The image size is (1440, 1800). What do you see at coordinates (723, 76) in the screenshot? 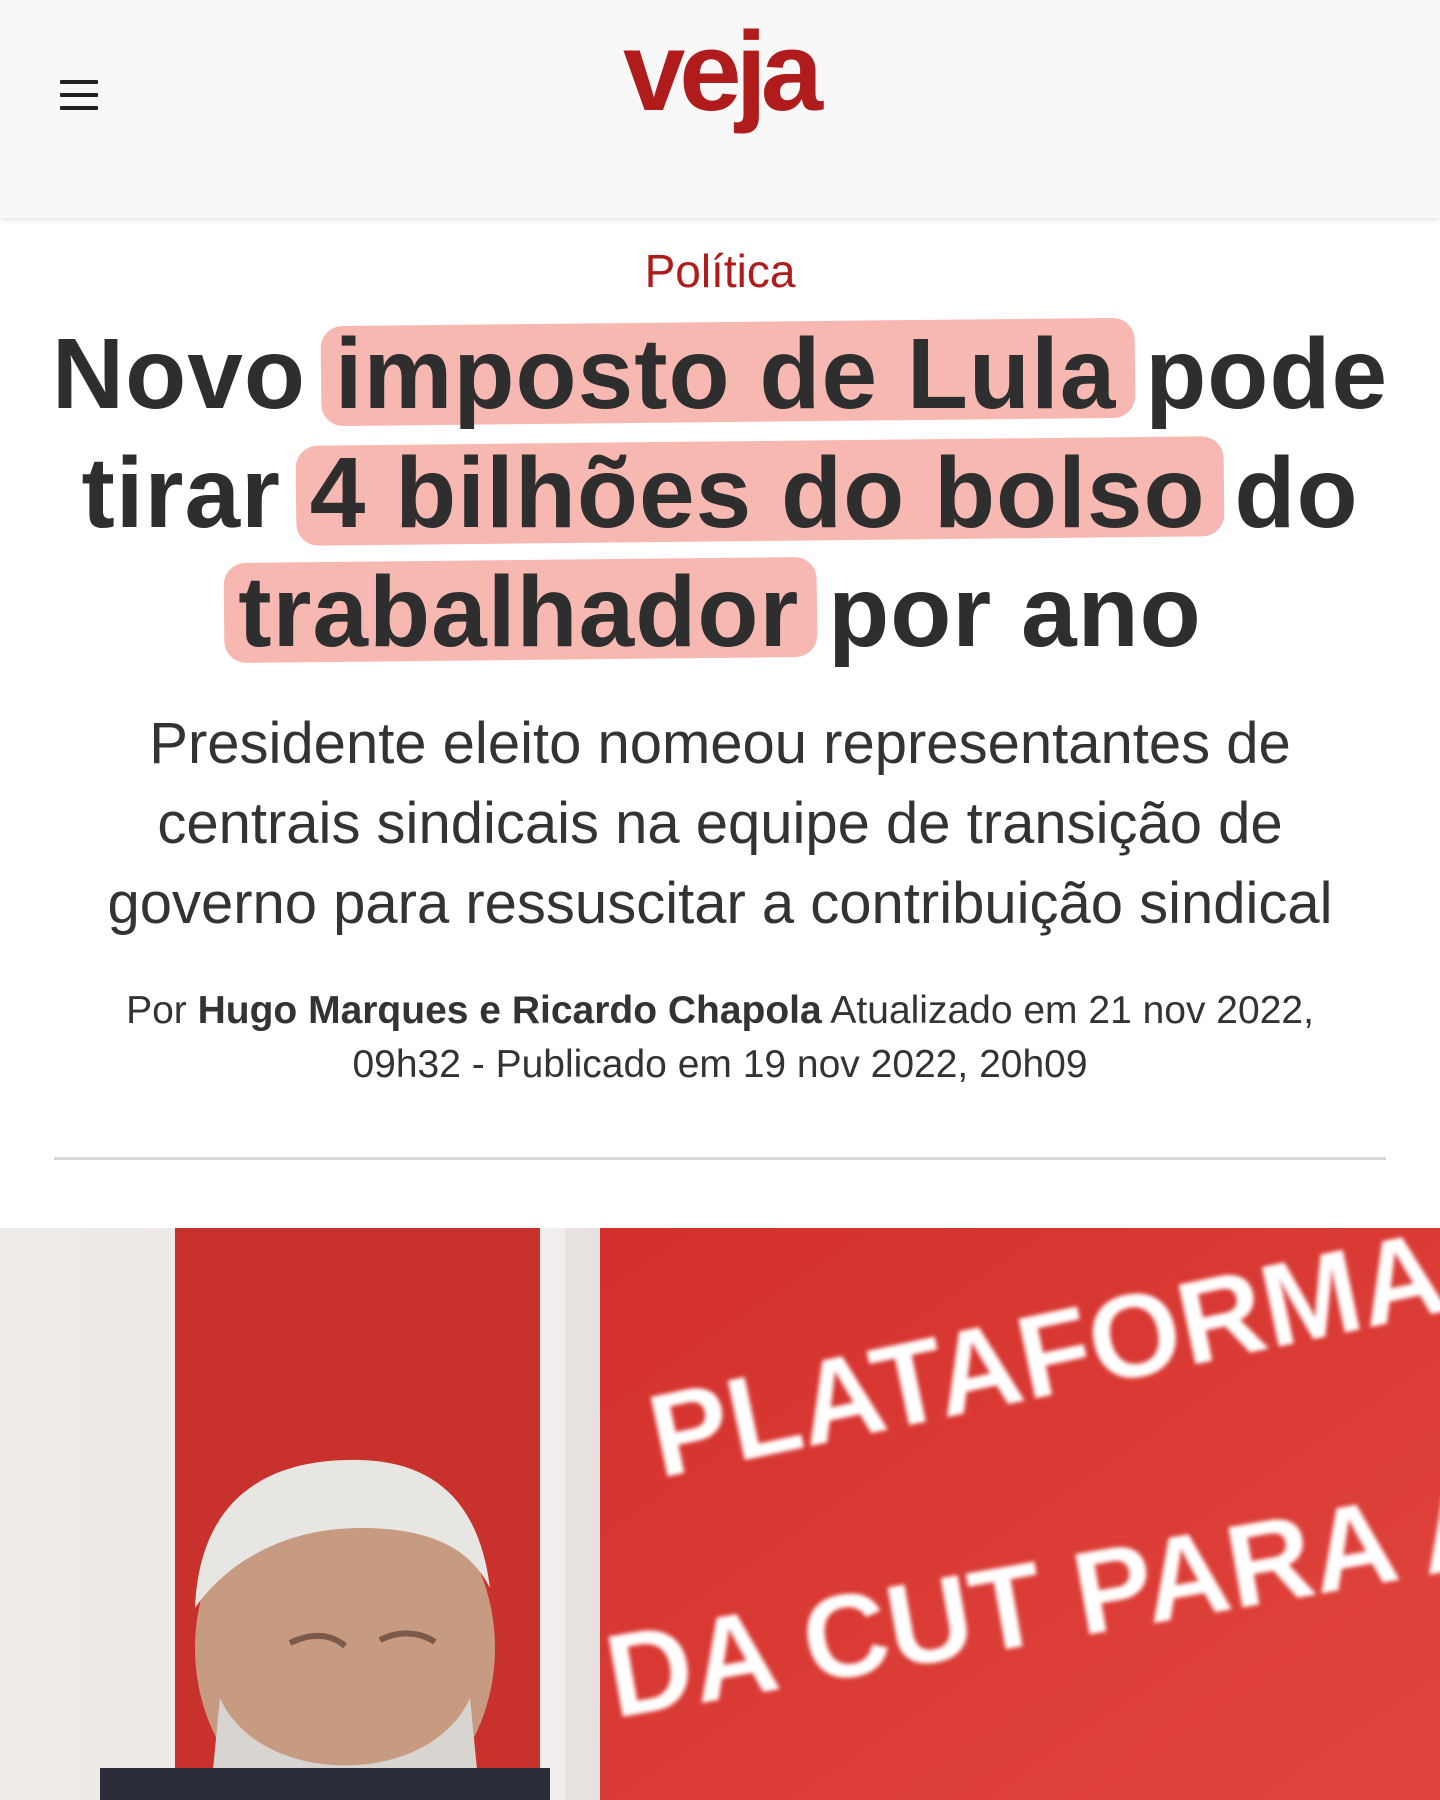
I see `logo-text: veja` at bounding box center [723, 76].